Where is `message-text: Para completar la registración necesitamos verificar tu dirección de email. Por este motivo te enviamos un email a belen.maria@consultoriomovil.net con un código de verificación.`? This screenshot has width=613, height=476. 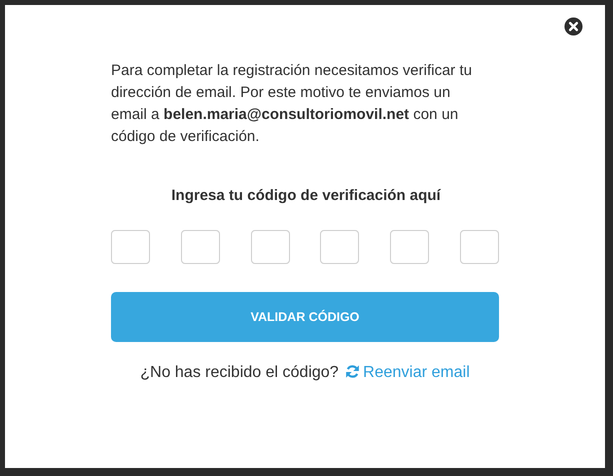
message-text: Para completar la registración necesitamos verificar tu dirección de email. Por este motivo te enviamos un email a belen.maria@consultoriomovil.net con un código de verificación. is located at coordinates (292, 104).